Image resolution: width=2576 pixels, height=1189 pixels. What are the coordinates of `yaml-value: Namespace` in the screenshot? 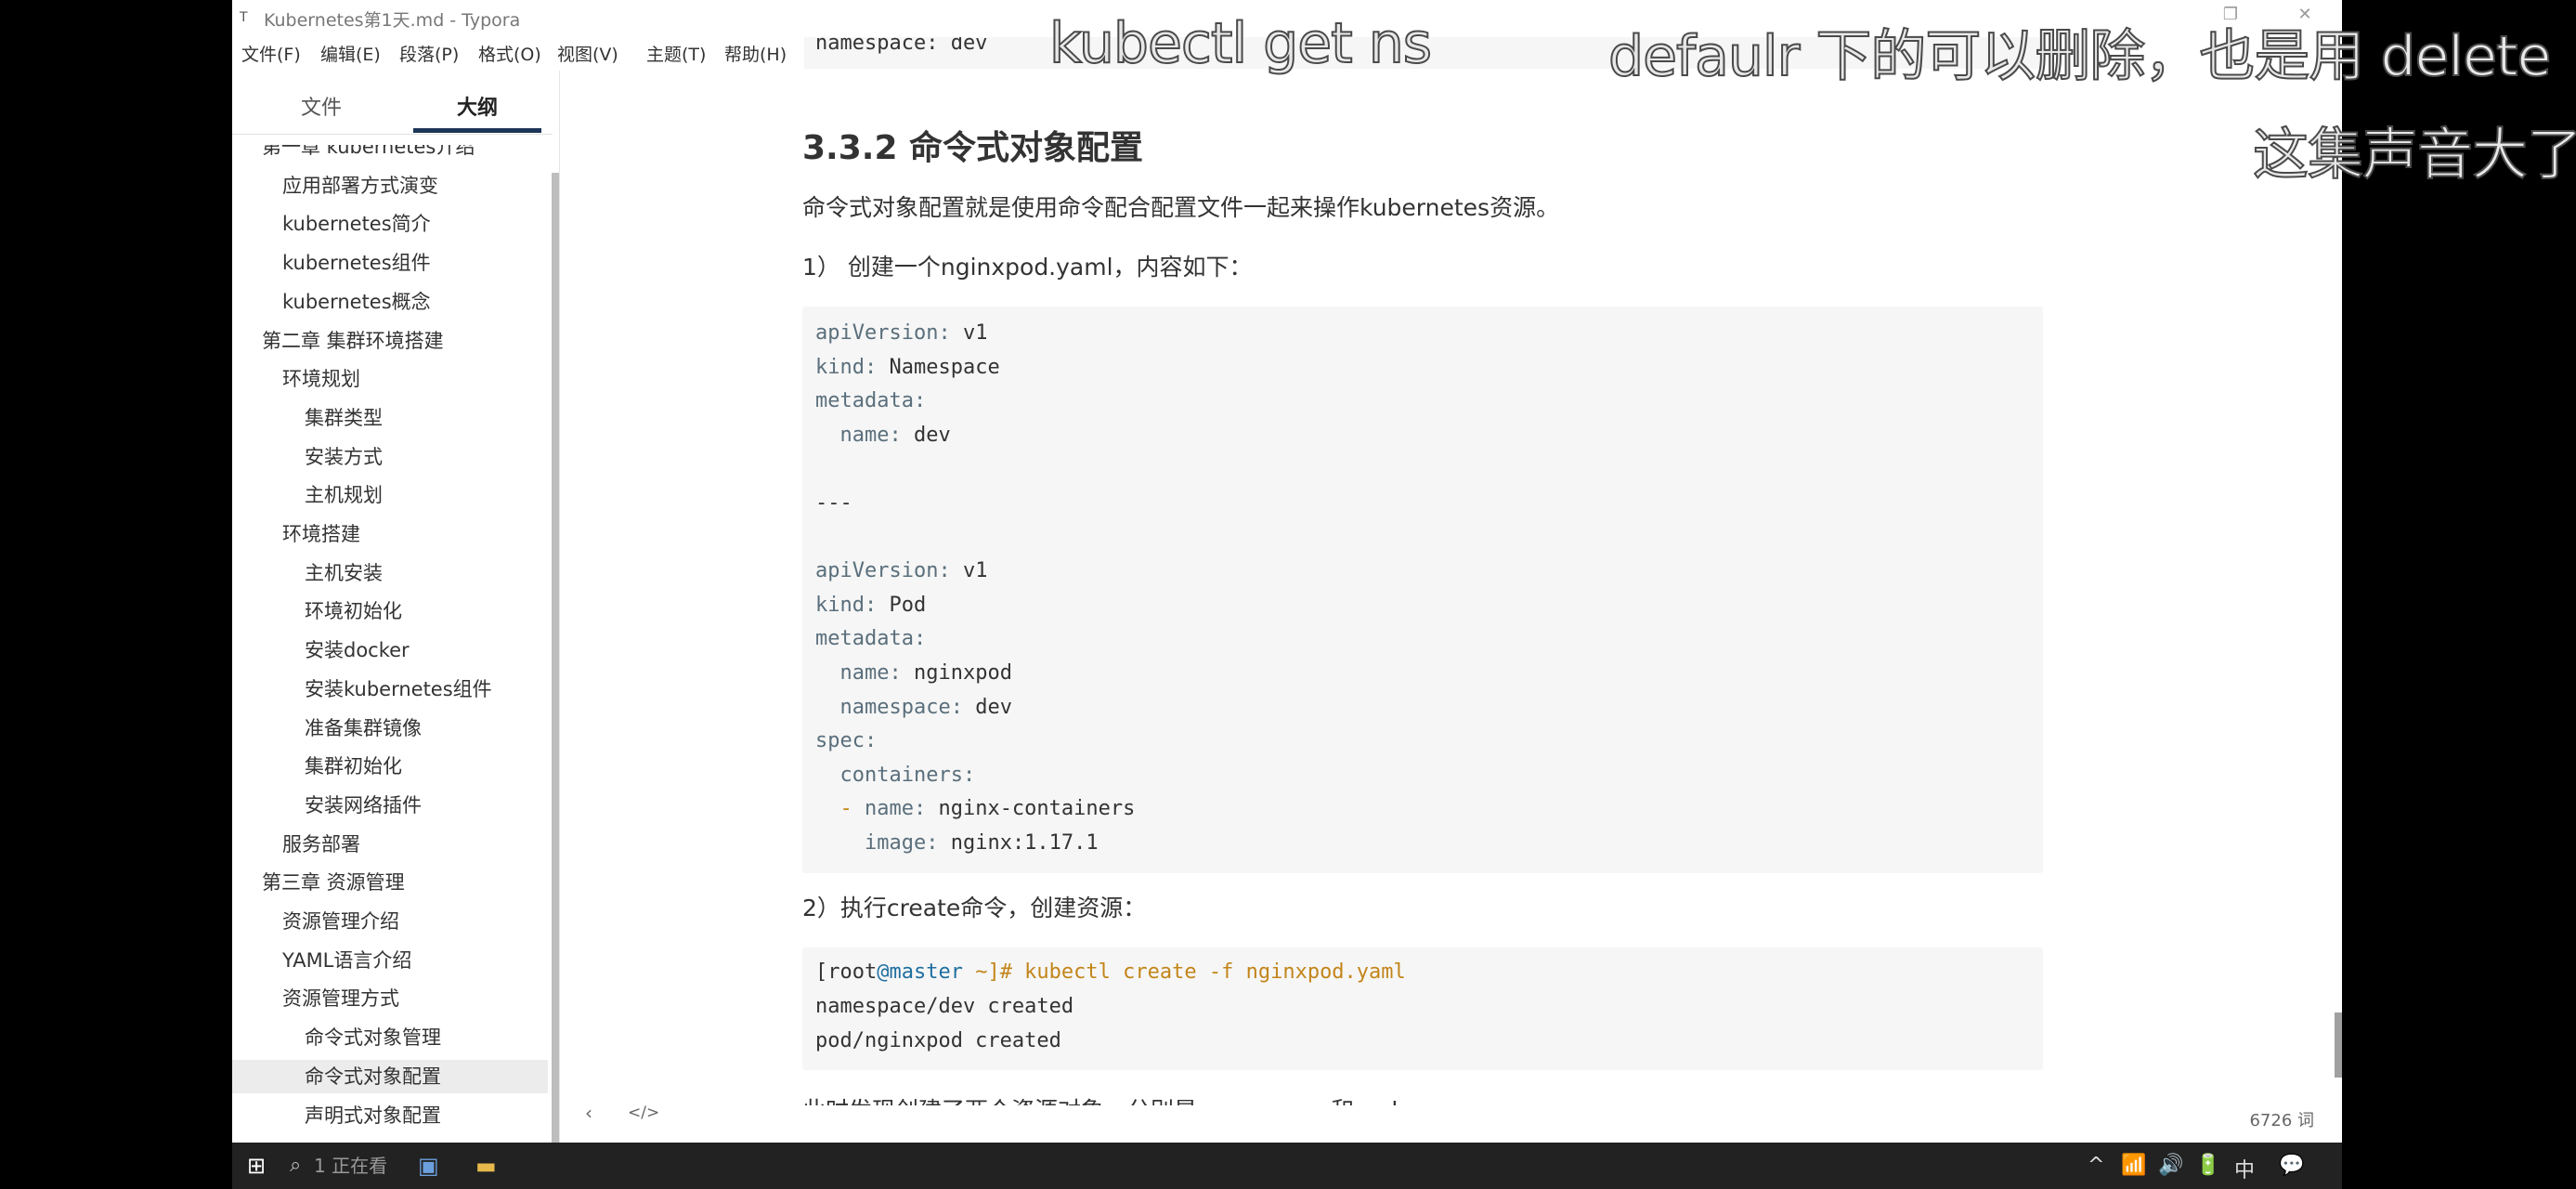 It's located at (938, 367).